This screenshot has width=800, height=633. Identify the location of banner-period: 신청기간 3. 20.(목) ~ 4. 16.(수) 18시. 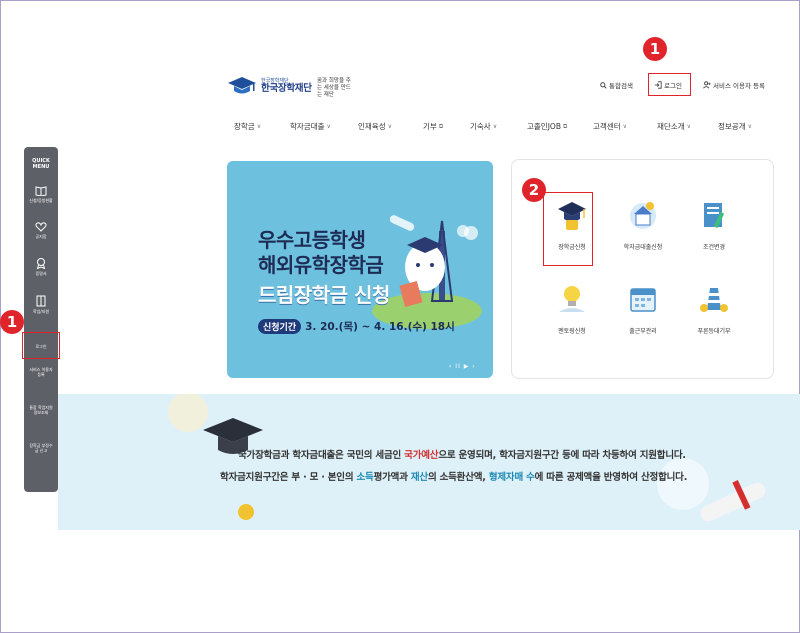
(356, 326).